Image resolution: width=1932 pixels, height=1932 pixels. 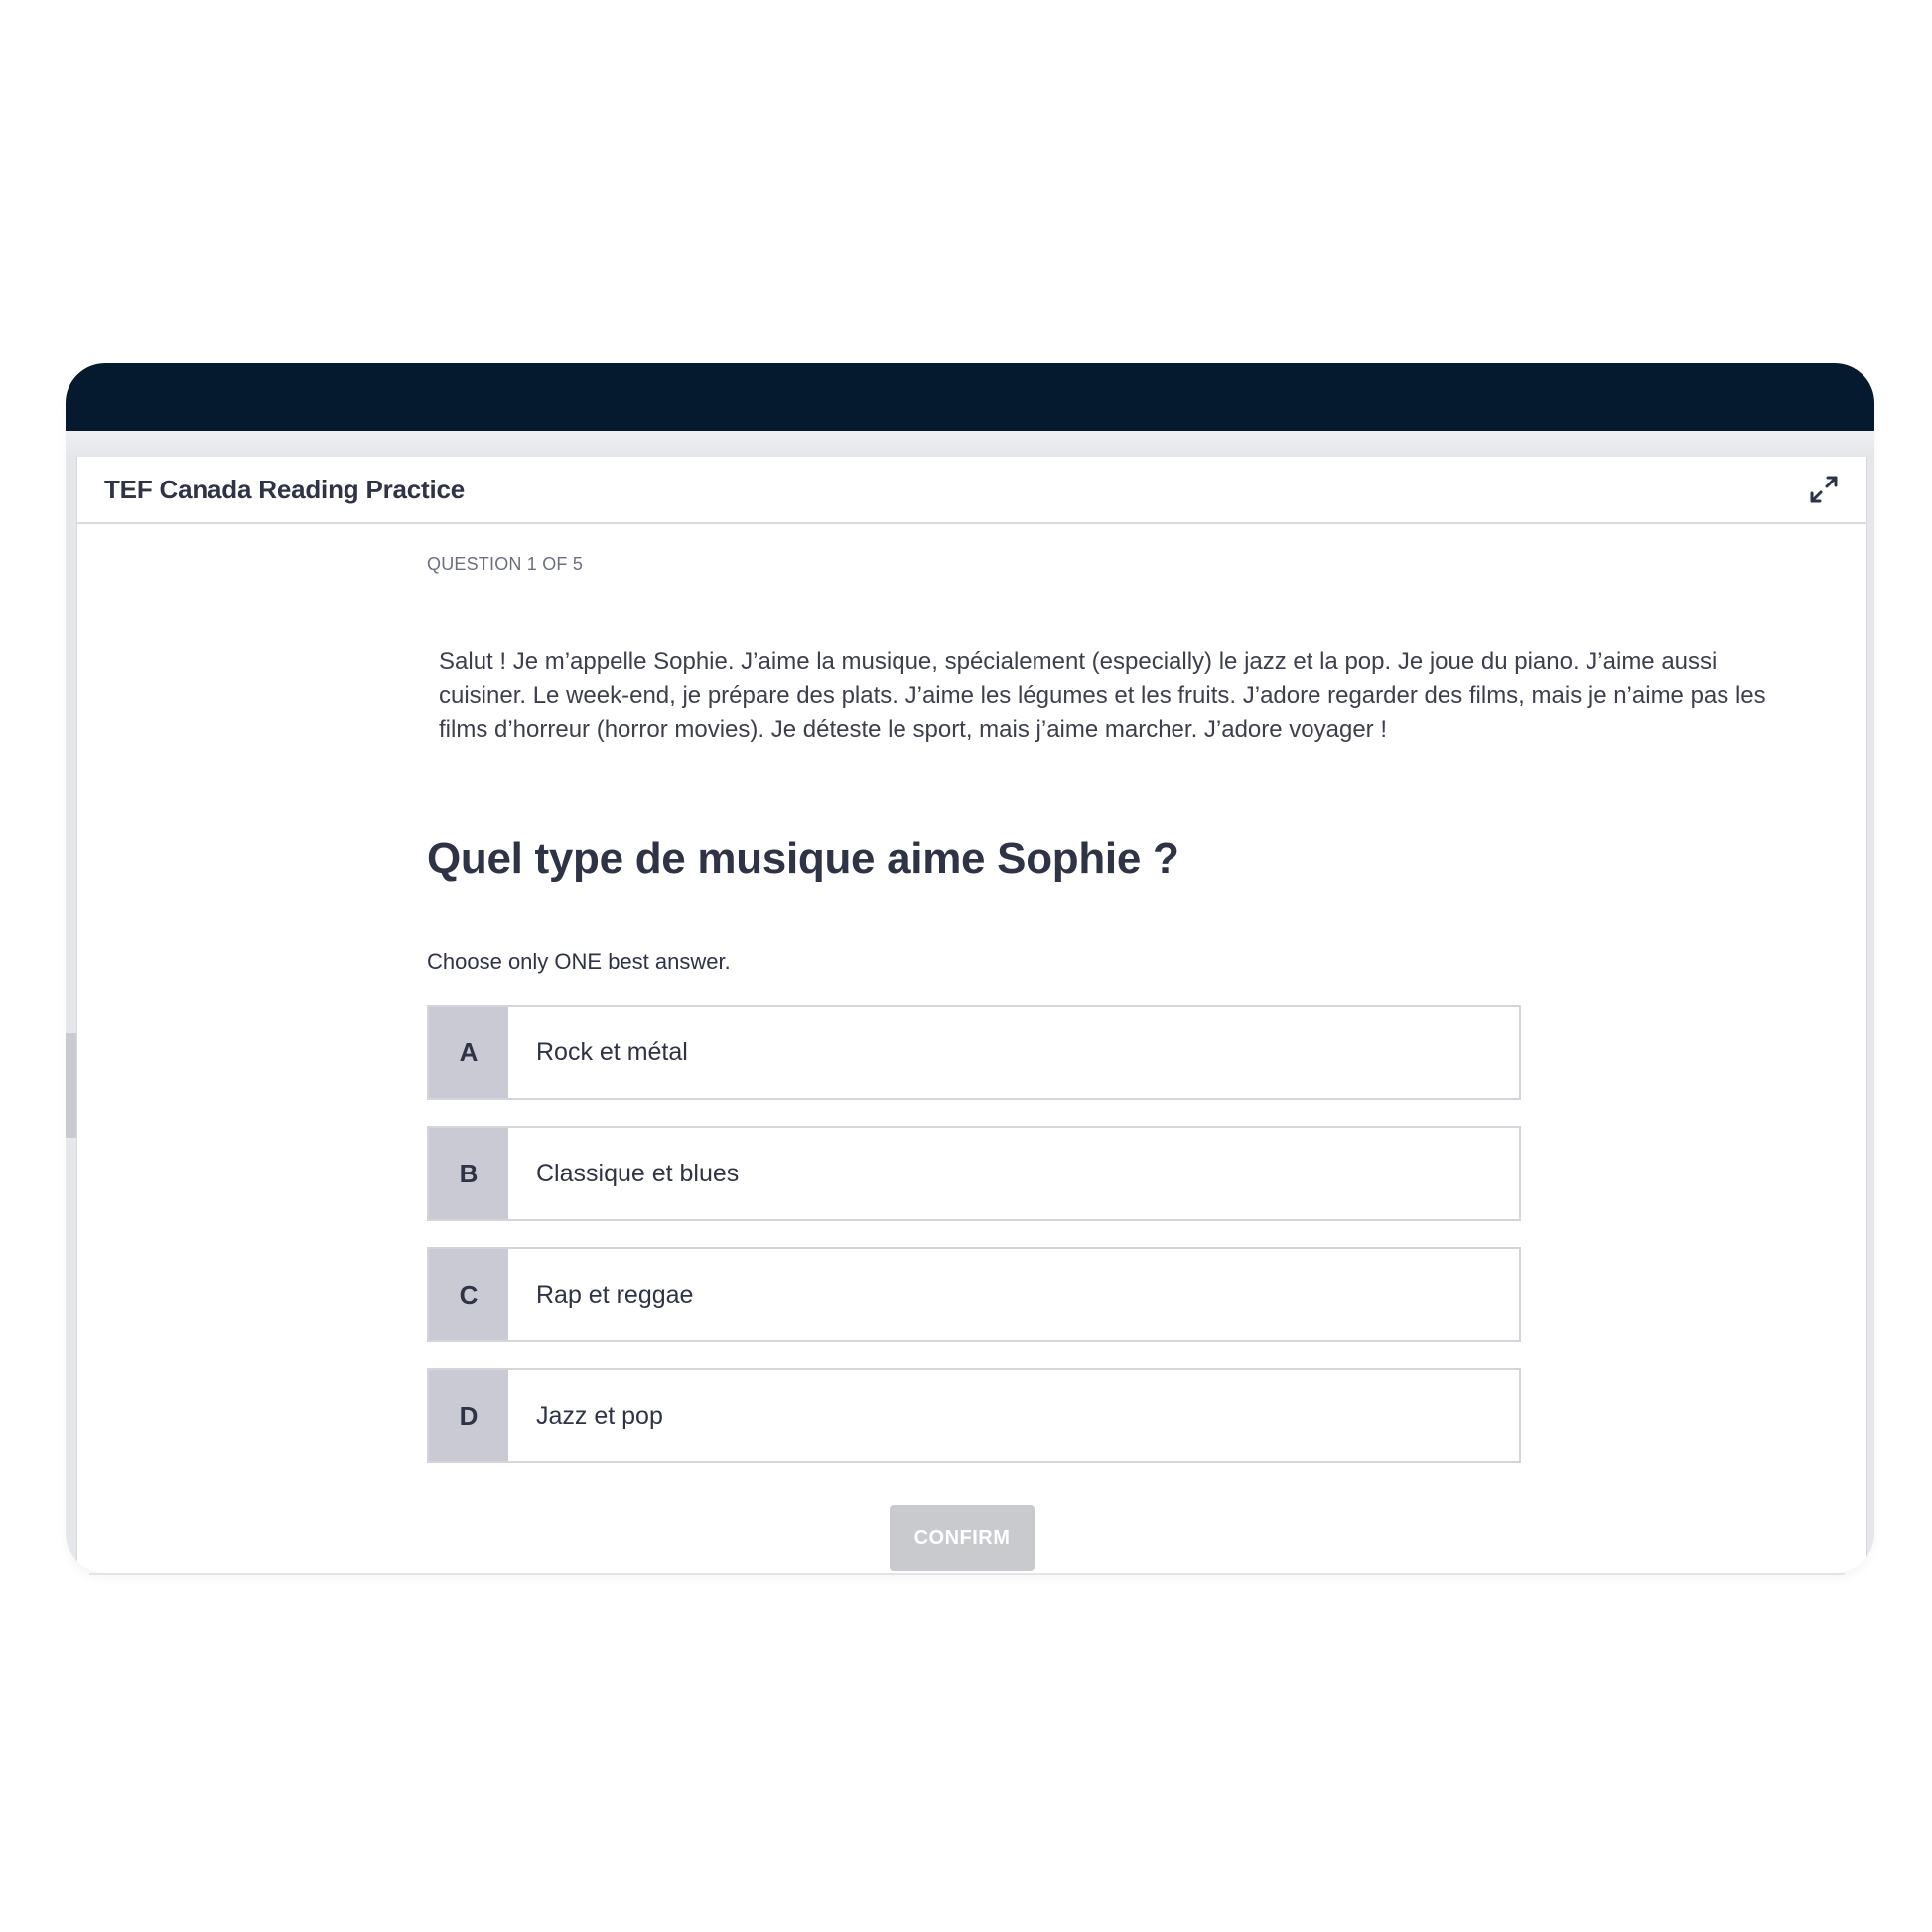 I want to click on expand-button, so click(x=1824, y=490).